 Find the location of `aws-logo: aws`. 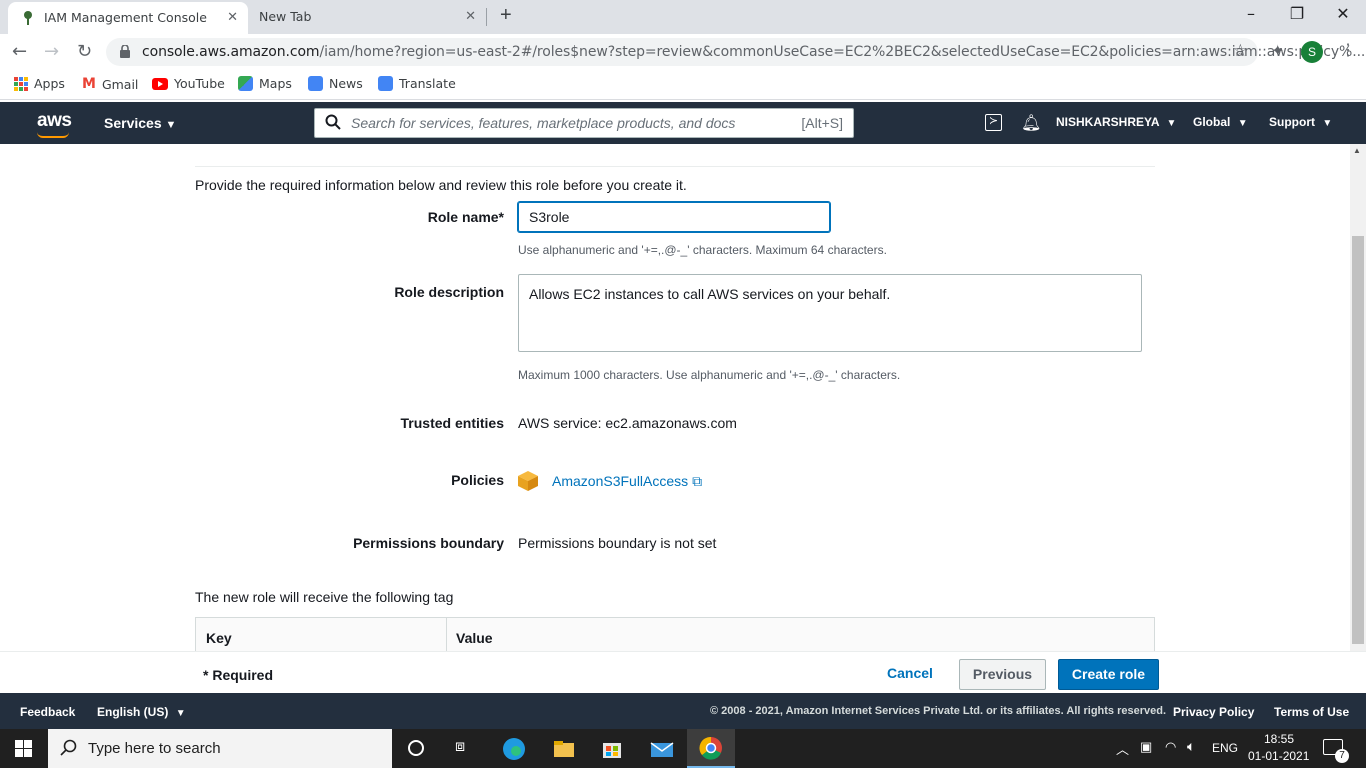

aws-logo: aws is located at coordinates (54, 124).